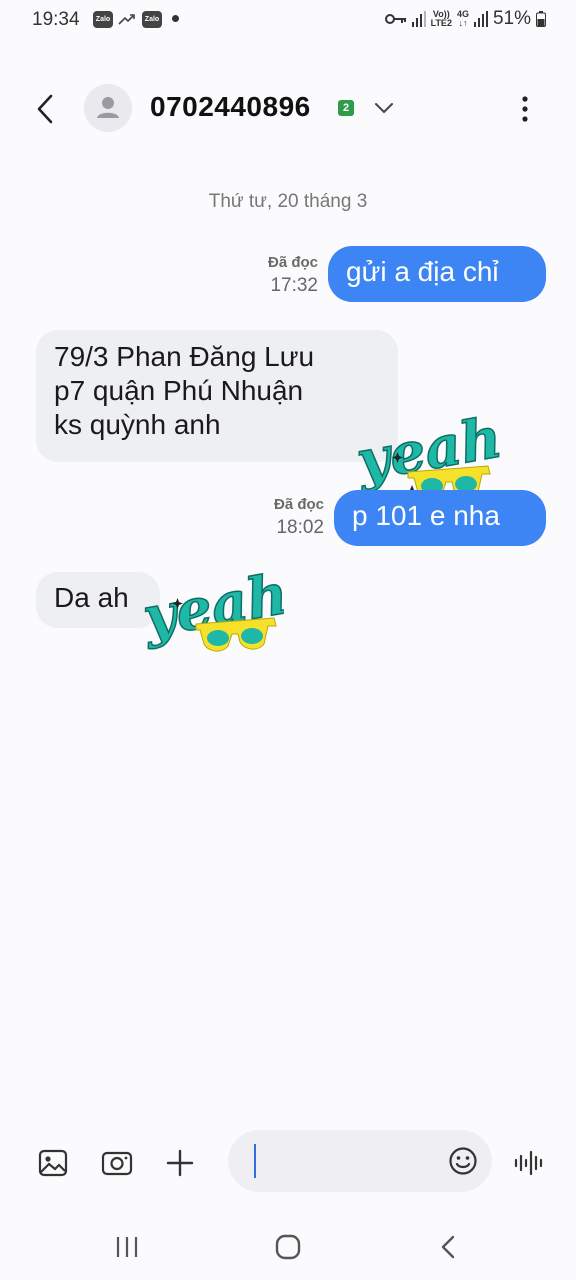 This screenshot has height=1280, width=576. I want to click on sim-card-badge: 2, so click(346, 108).